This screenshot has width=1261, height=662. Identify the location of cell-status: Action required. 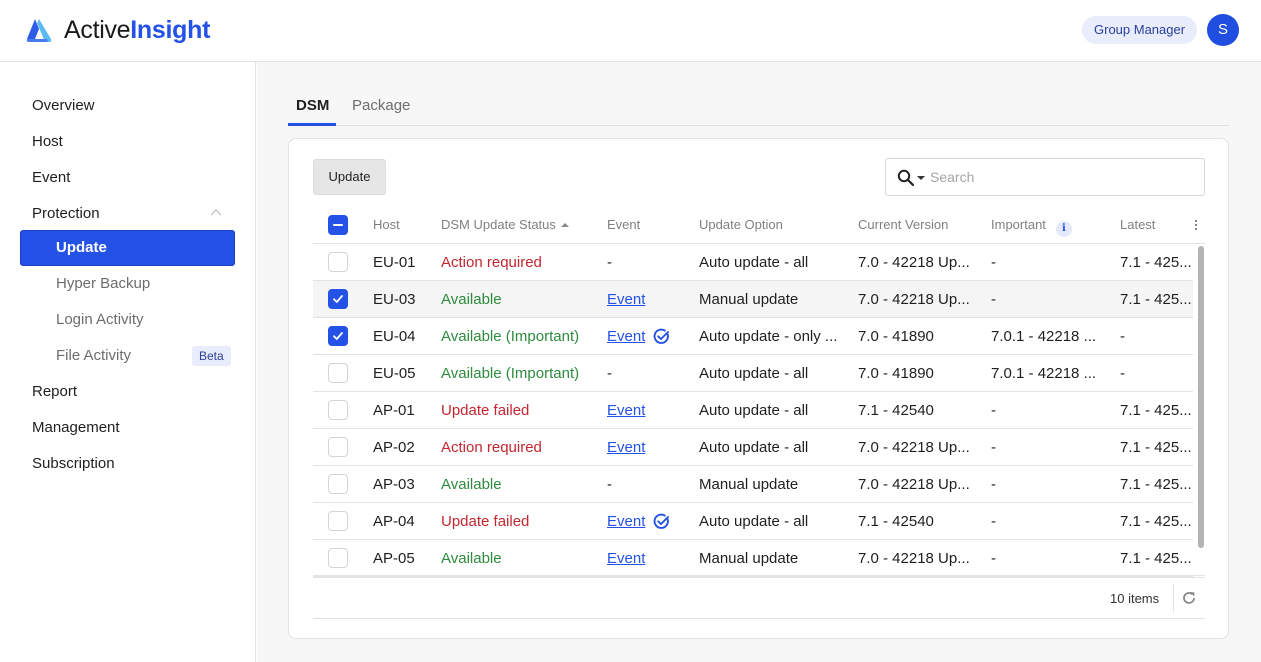
(491, 262).